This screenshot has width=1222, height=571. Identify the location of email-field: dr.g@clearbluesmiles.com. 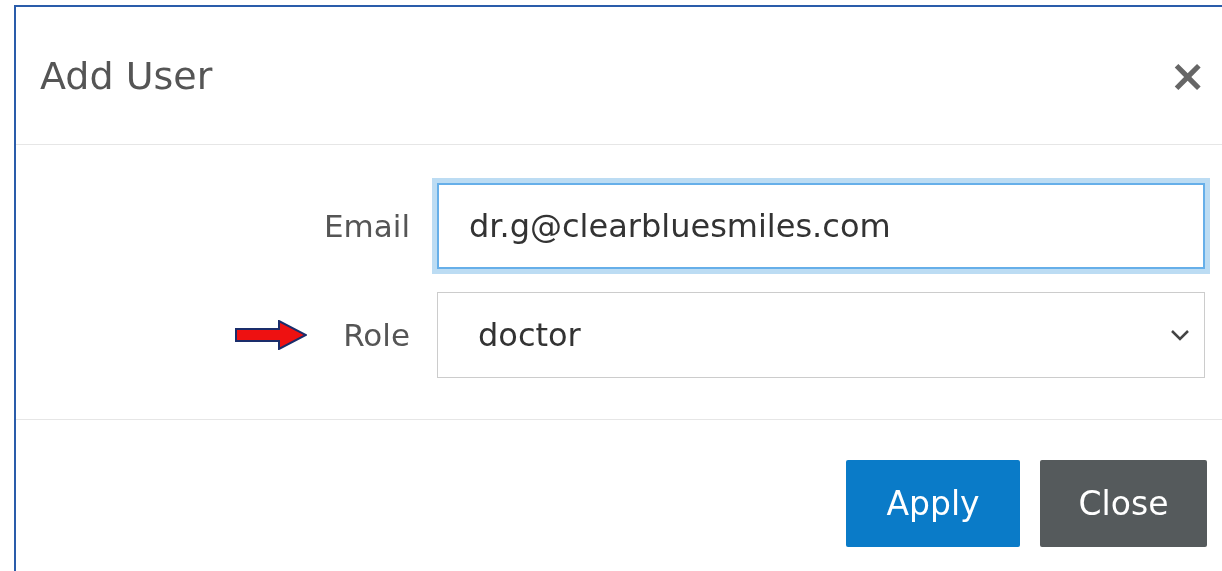
(821, 226).